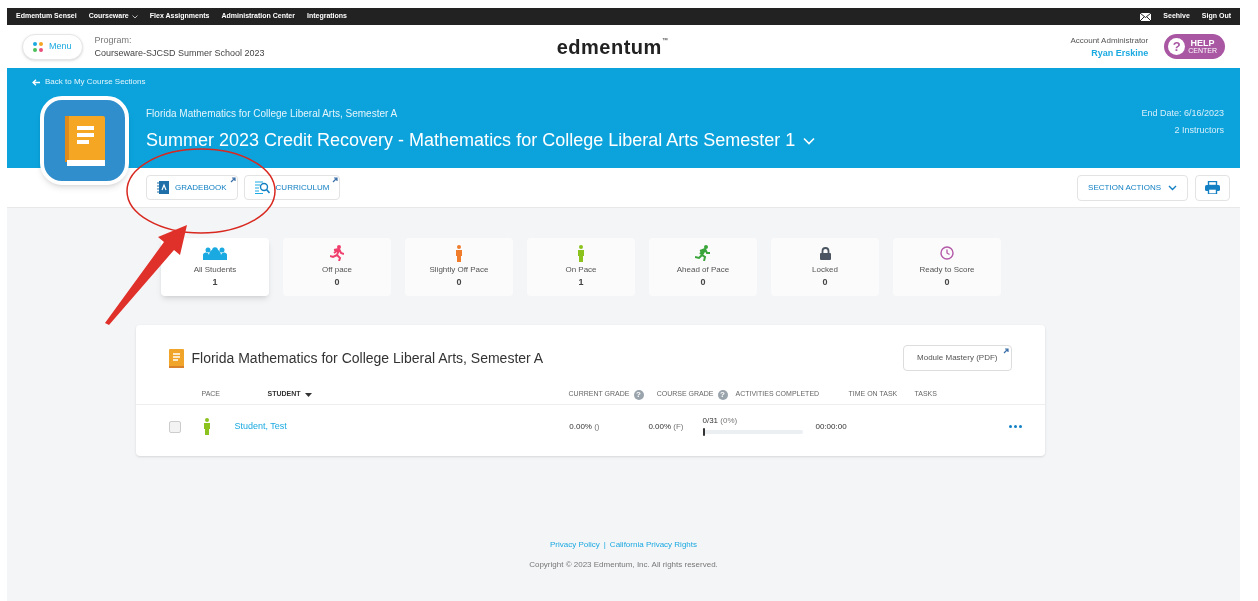 This screenshot has width=1258, height=601. Describe the element at coordinates (38, 46) in the screenshot. I see `menu-icon` at that location.